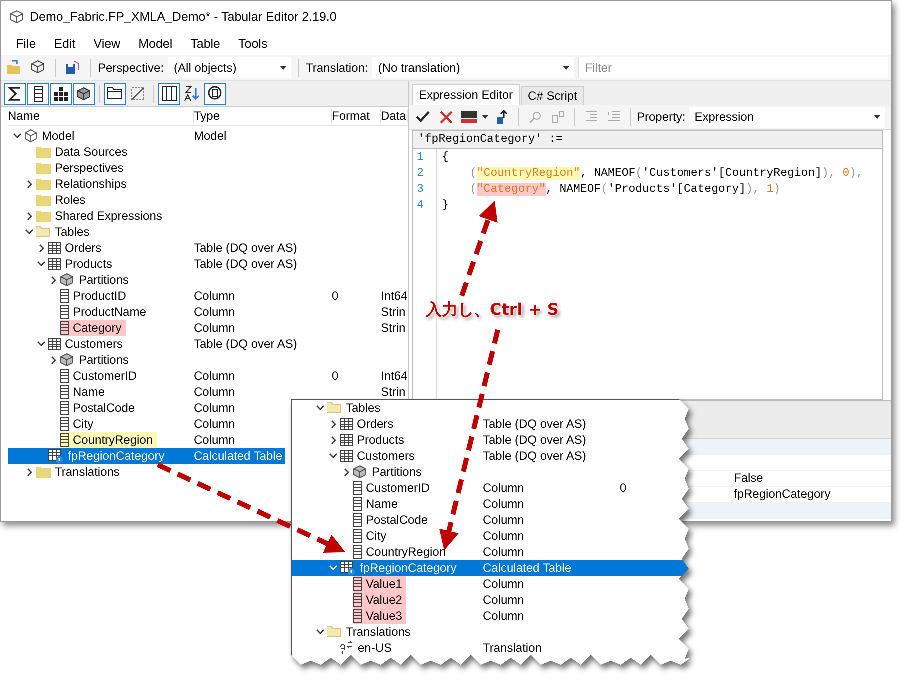 This screenshot has height=692, width=905. Describe the element at coordinates (67, 360) in the screenshot. I see `cubes-icon` at that location.